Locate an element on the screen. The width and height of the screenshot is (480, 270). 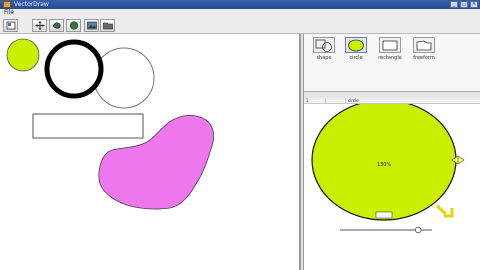
select-tool-button is located at coordinates (10, 25).